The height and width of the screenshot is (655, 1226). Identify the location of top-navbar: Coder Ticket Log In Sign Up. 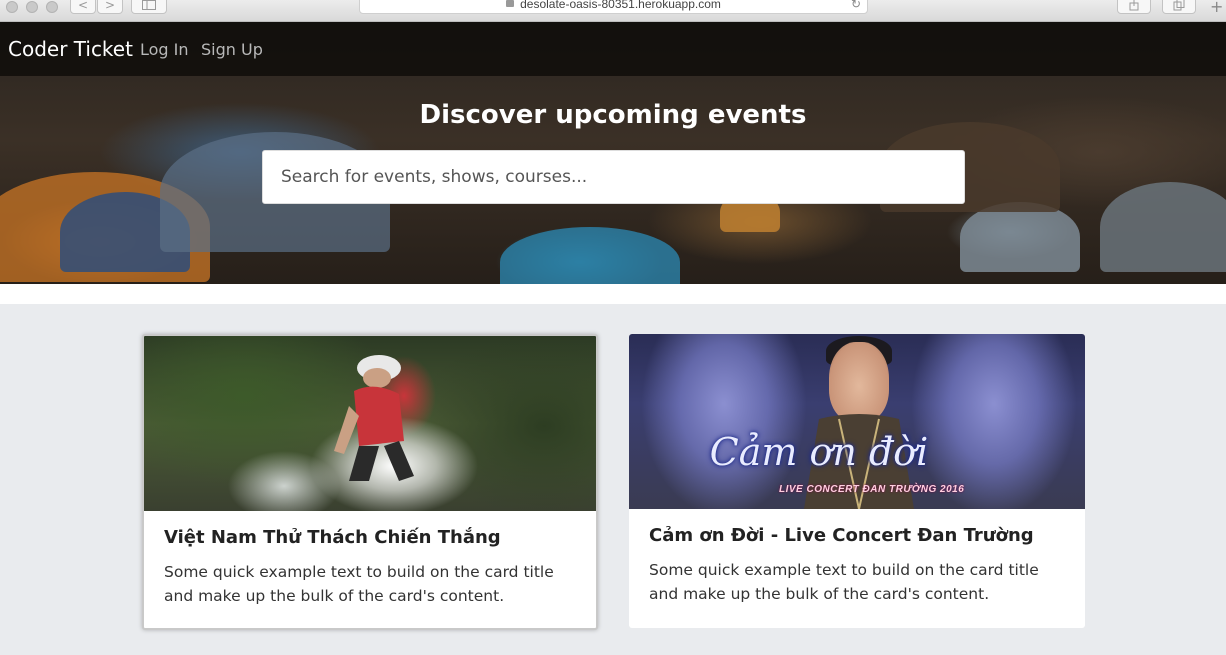
(613, 49).